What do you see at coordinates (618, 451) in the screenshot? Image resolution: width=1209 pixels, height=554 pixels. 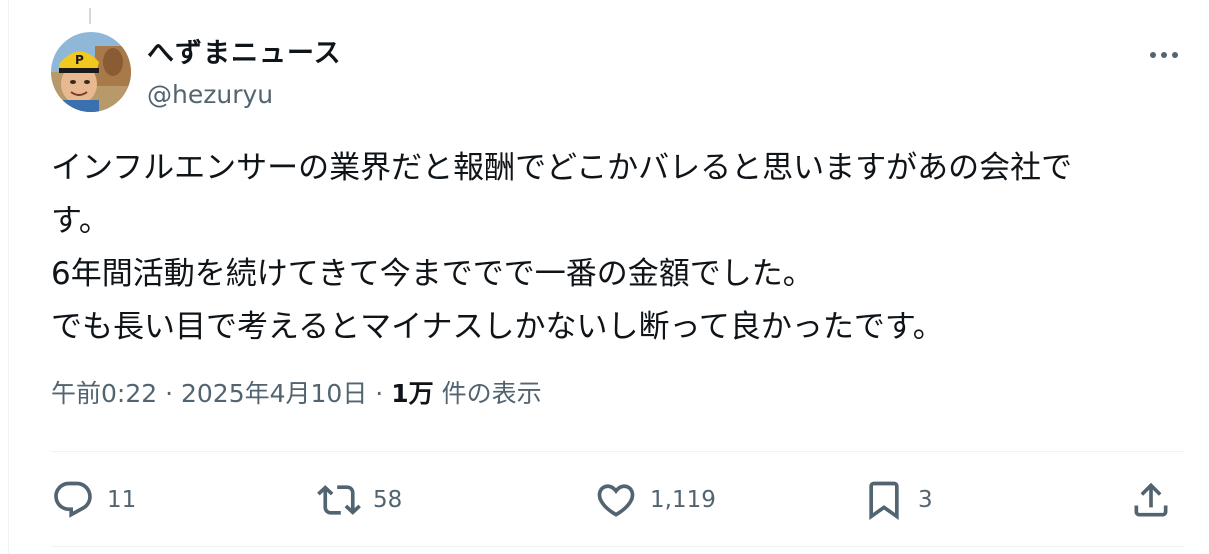 I see `divider-top` at bounding box center [618, 451].